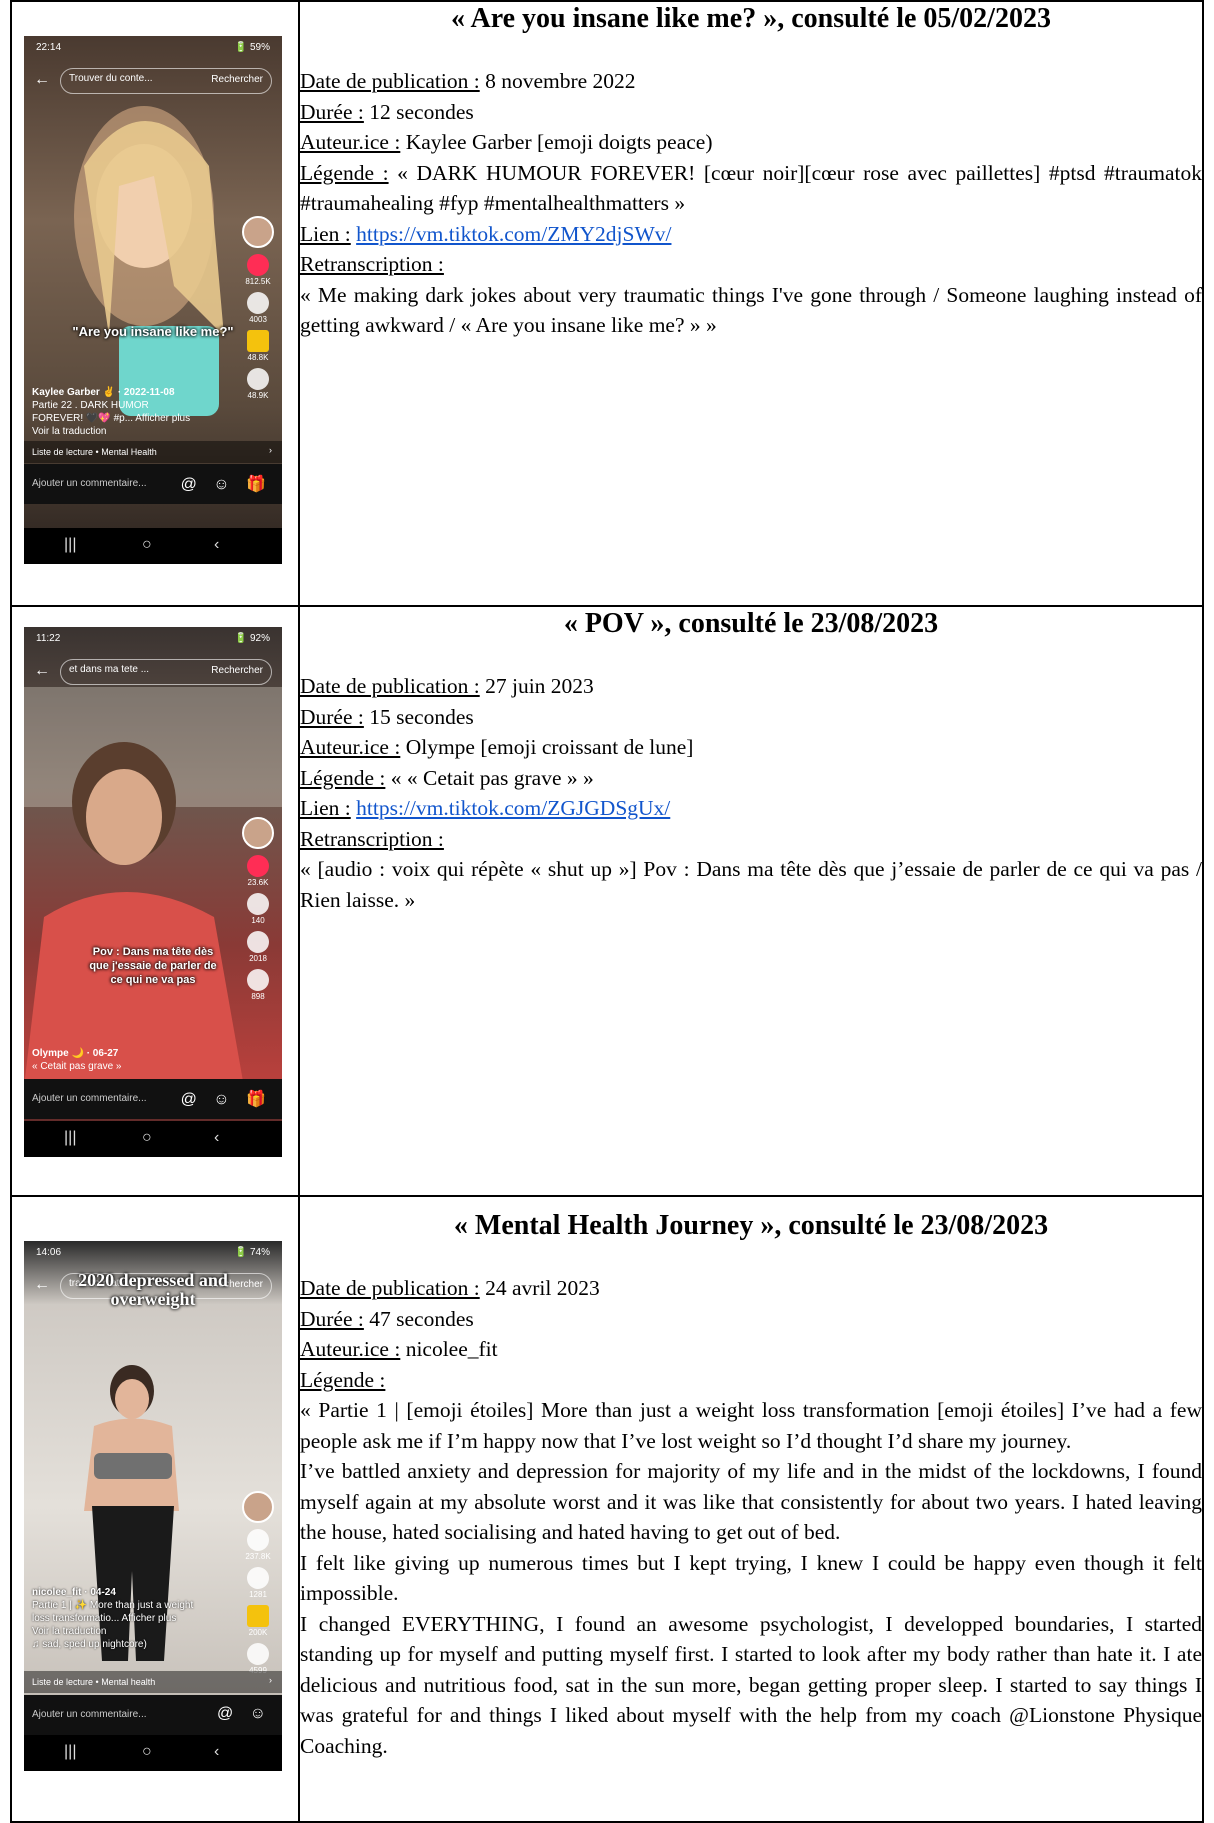 This screenshot has width=1214, height=1823. What do you see at coordinates (258, 996) in the screenshot?
I see `share-count: 898` at bounding box center [258, 996].